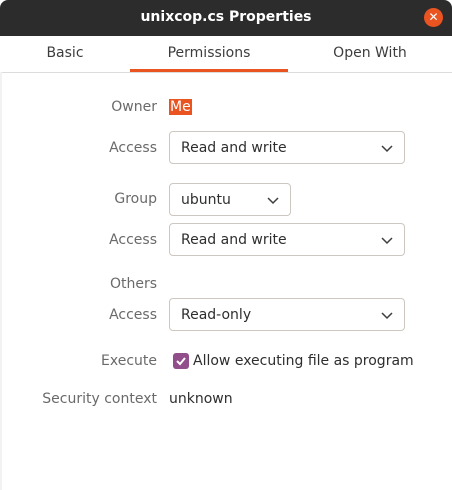 The image size is (452, 490). I want to click on security-context-value: unknown, so click(201, 399).